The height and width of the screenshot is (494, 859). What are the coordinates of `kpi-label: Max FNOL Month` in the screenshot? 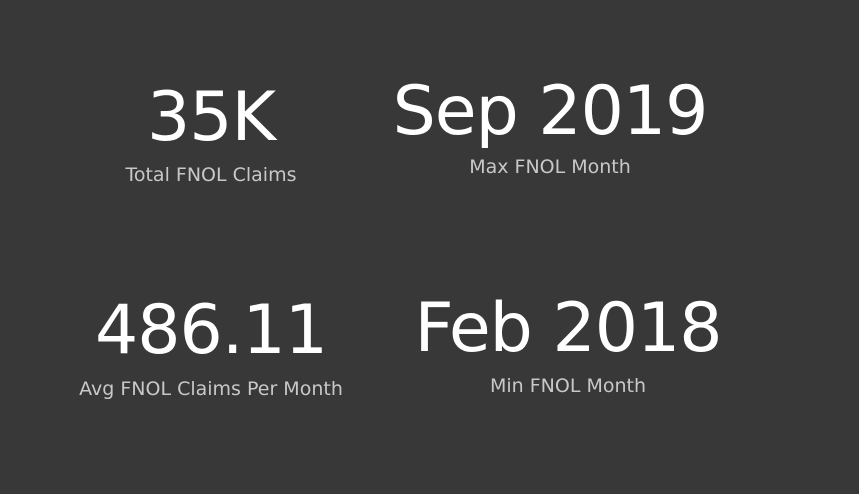 It's located at (550, 167).